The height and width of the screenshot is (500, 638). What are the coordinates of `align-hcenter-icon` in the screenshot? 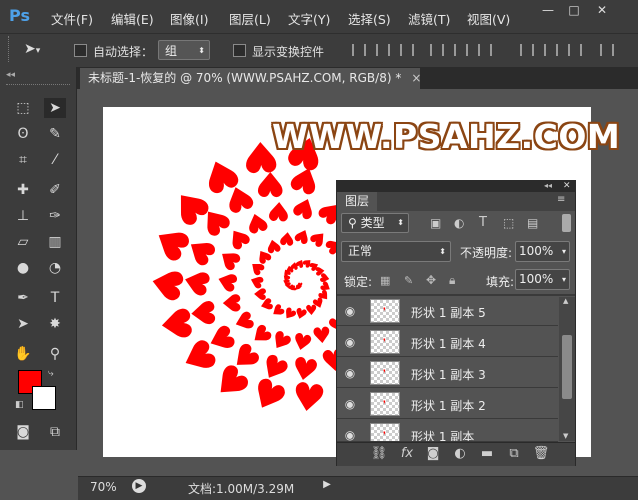 It's located at (461, 50).